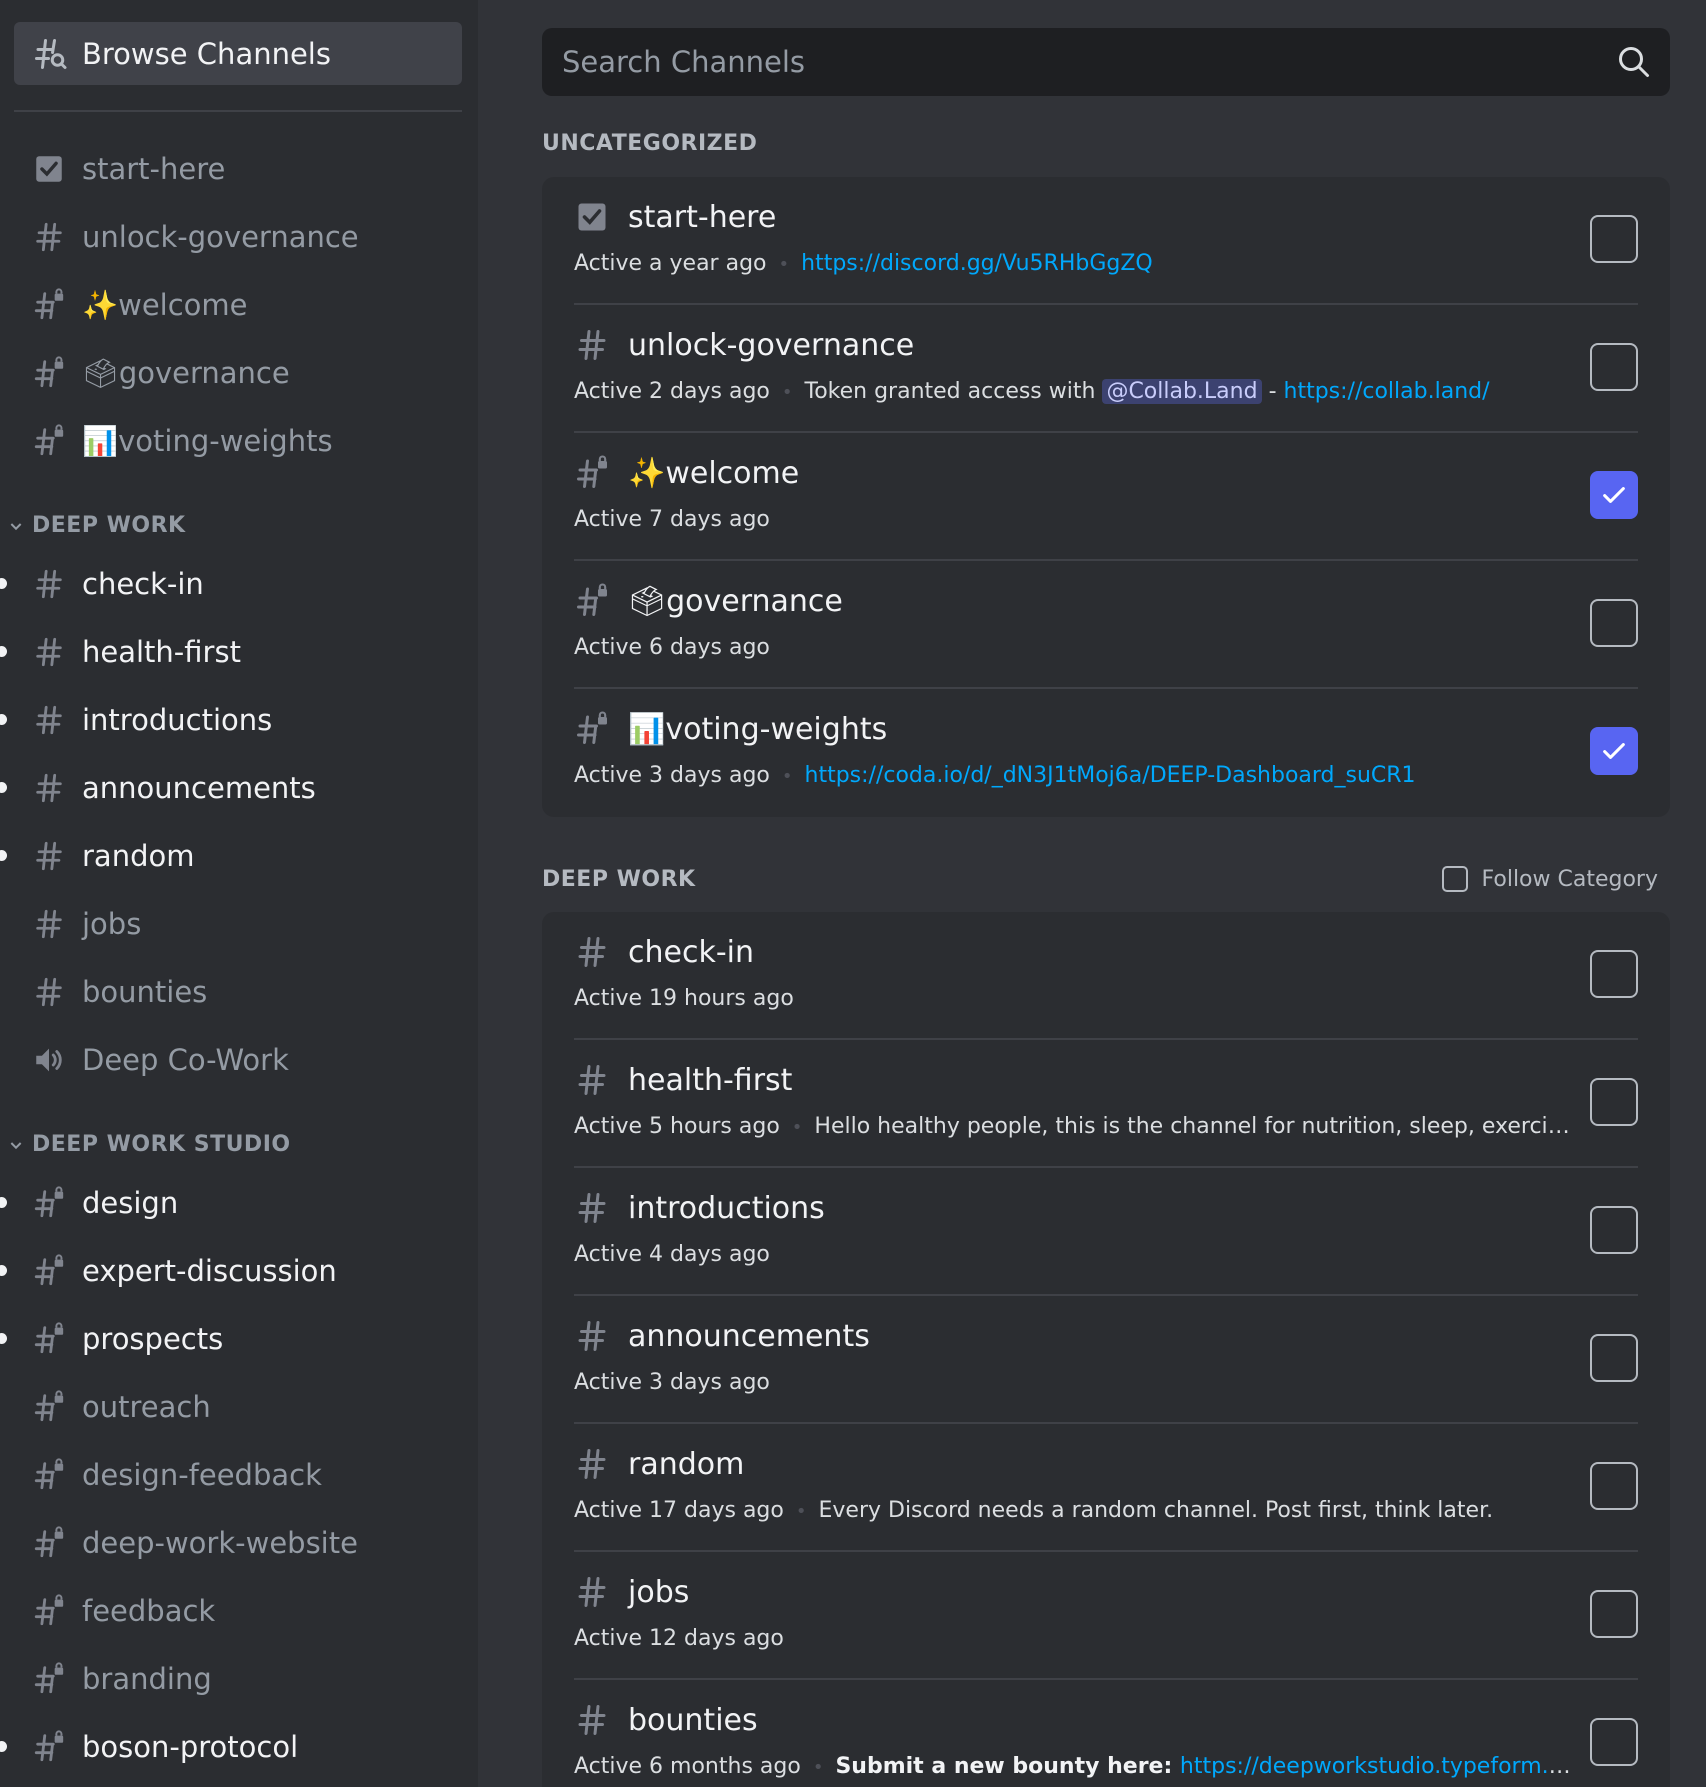 This screenshot has height=1787, width=1706. Describe the element at coordinates (16, 527) in the screenshot. I see `chevron-down-icon` at that location.